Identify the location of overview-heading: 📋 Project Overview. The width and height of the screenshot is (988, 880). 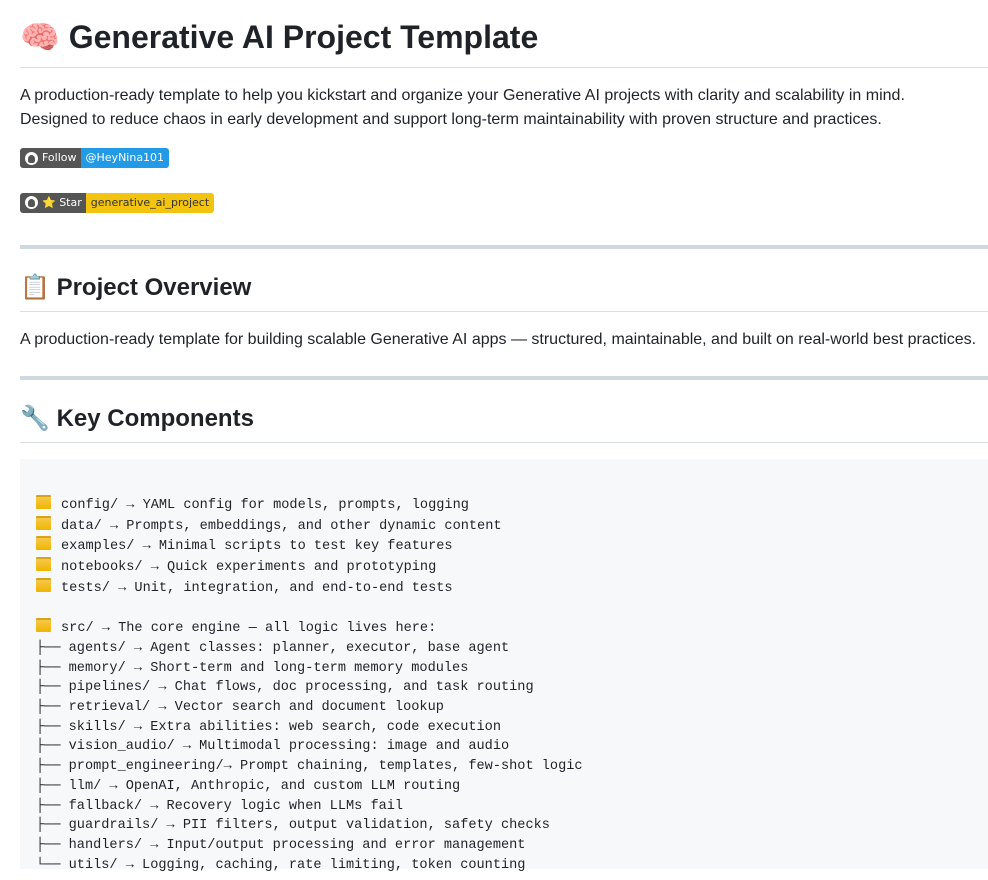
(504, 292).